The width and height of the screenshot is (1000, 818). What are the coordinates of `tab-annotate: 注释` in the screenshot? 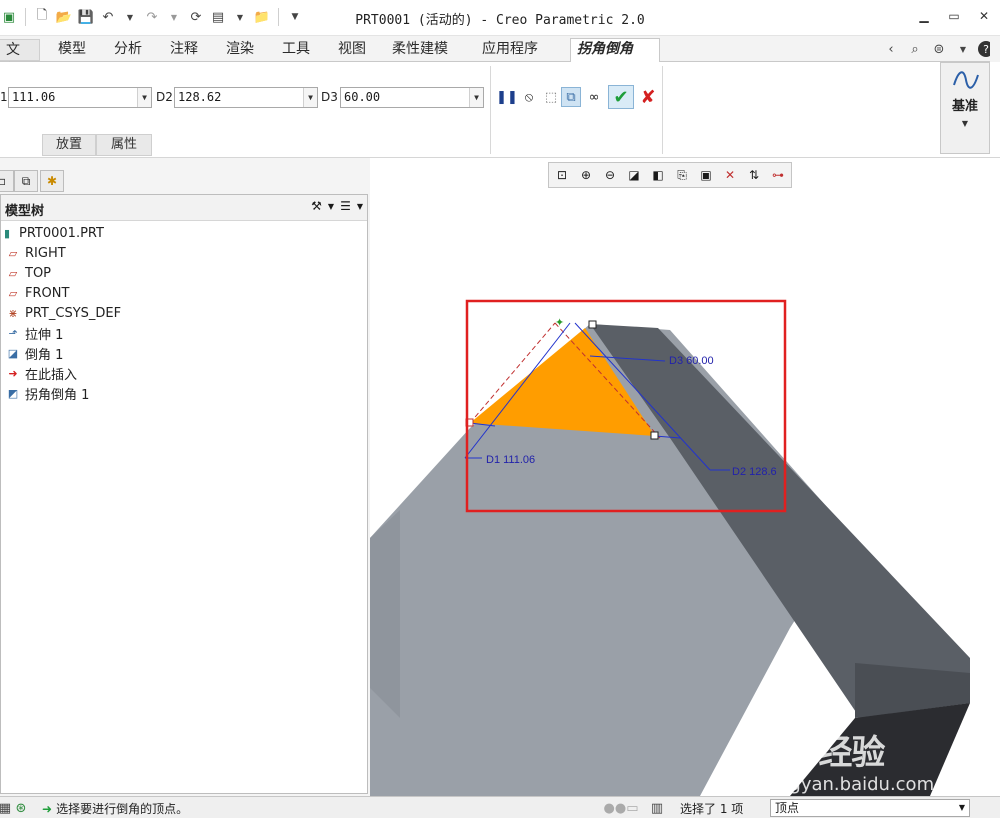 It's located at (184, 50).